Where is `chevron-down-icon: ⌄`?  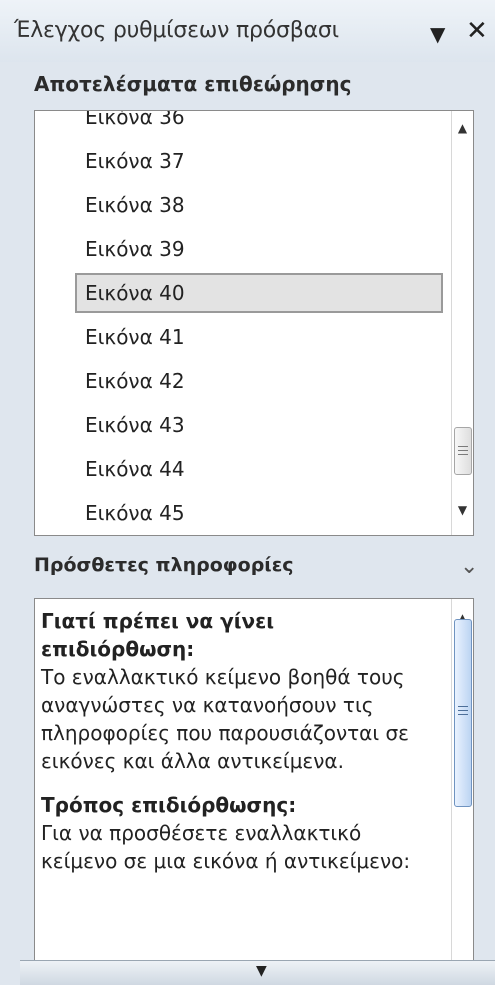
chevron-down-icon: ⌄ is located at coordinates (469, 566).